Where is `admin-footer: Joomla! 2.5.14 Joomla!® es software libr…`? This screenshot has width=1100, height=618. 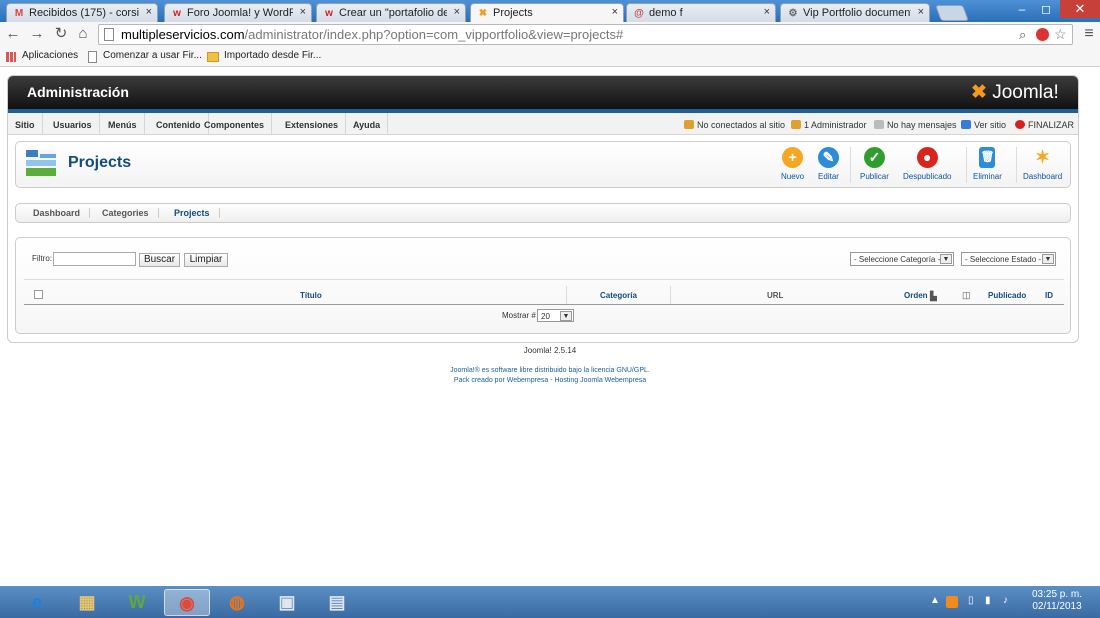
admin-footer: Joomla! 2.5.14 Joomla!® es software libr… is located at coordinates (550, 365).